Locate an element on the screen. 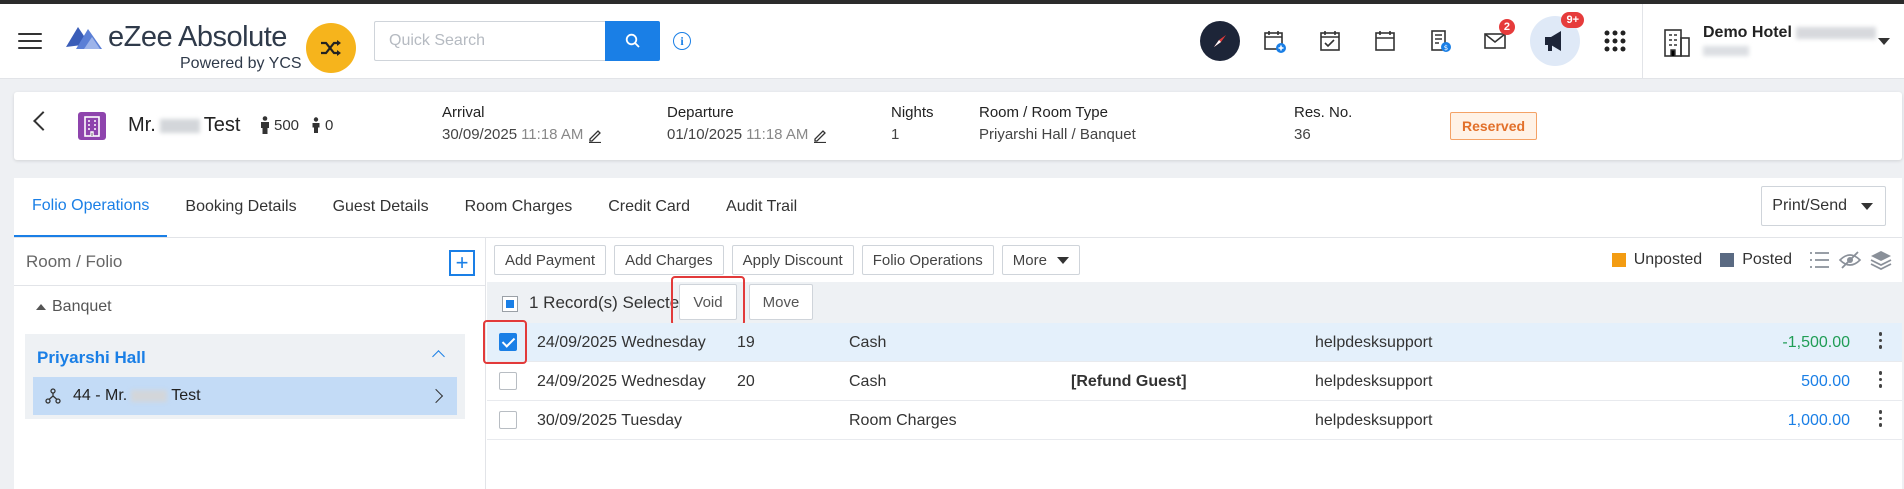 The height and width of the screenshot is (489, 1904). apps-grid-icon is located at coordinates (1615, 41).